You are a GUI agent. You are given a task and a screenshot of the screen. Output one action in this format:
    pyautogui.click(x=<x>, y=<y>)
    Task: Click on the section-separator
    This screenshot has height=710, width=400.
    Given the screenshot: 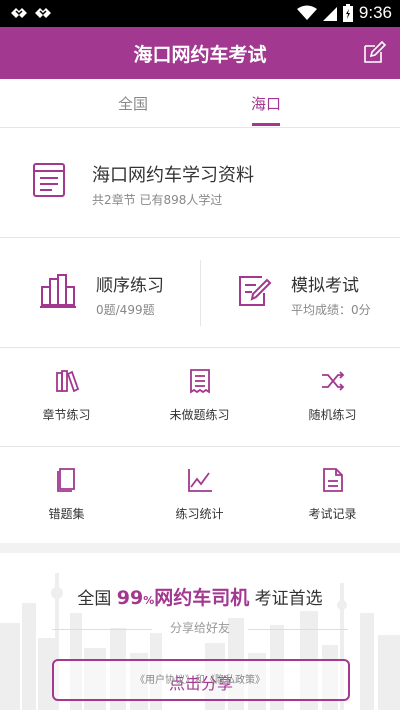 What is the action you would take?
    pyautogui.click(x=200, y=548)
    